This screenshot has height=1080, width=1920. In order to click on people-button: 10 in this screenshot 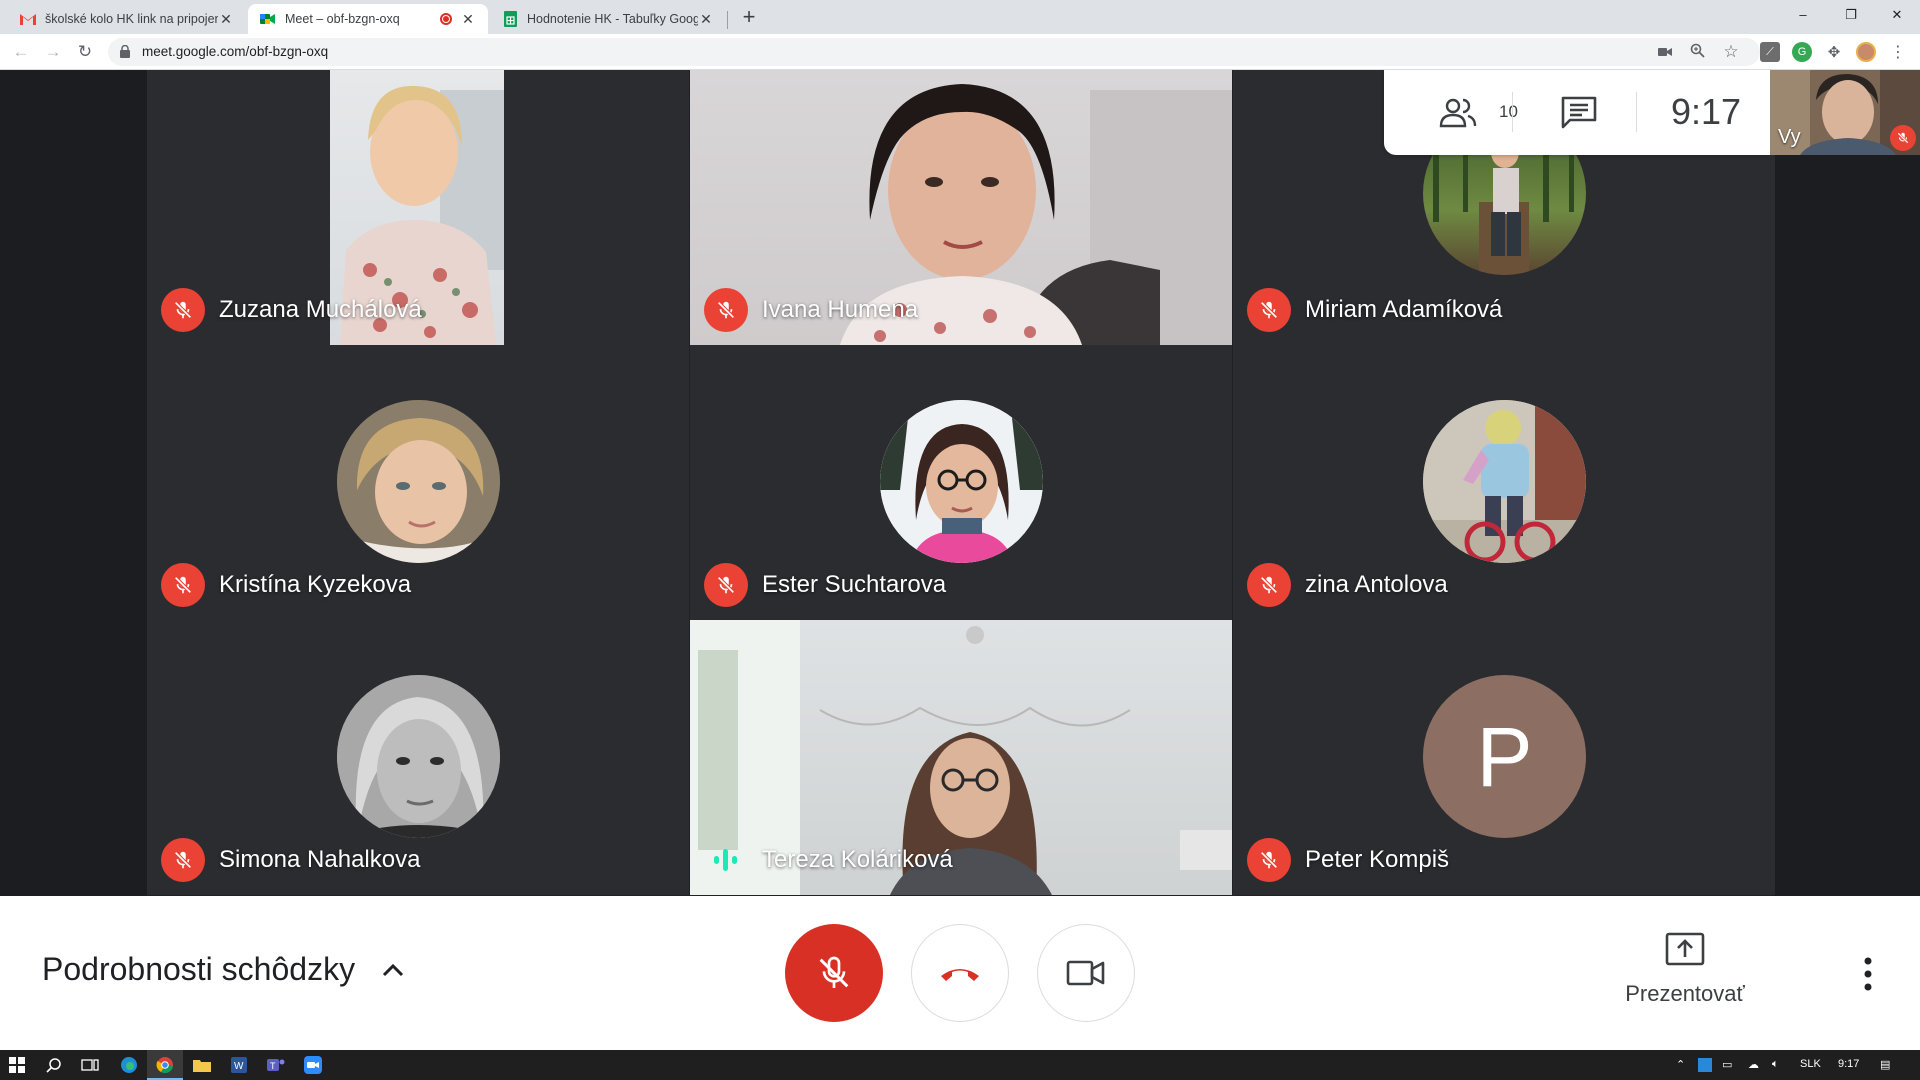, I will do `click(1471, 112)`.